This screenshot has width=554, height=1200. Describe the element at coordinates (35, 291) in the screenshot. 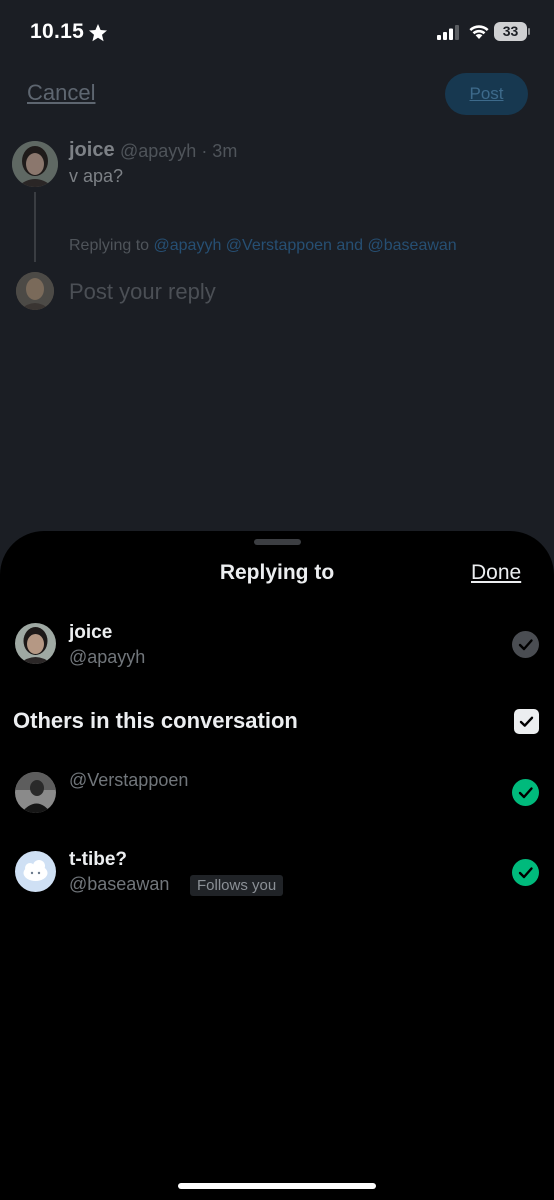

I see `reply-user-avatar` at that location.